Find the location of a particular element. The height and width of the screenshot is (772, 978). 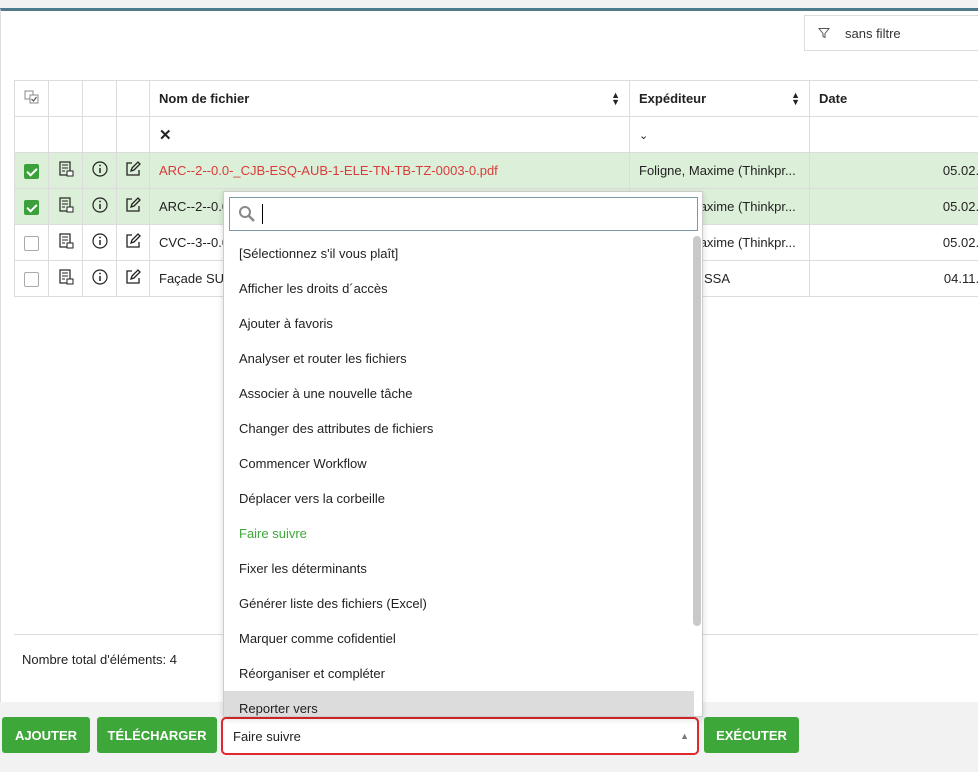

dropdown-scrollbar is located at coordinates (697, 431).